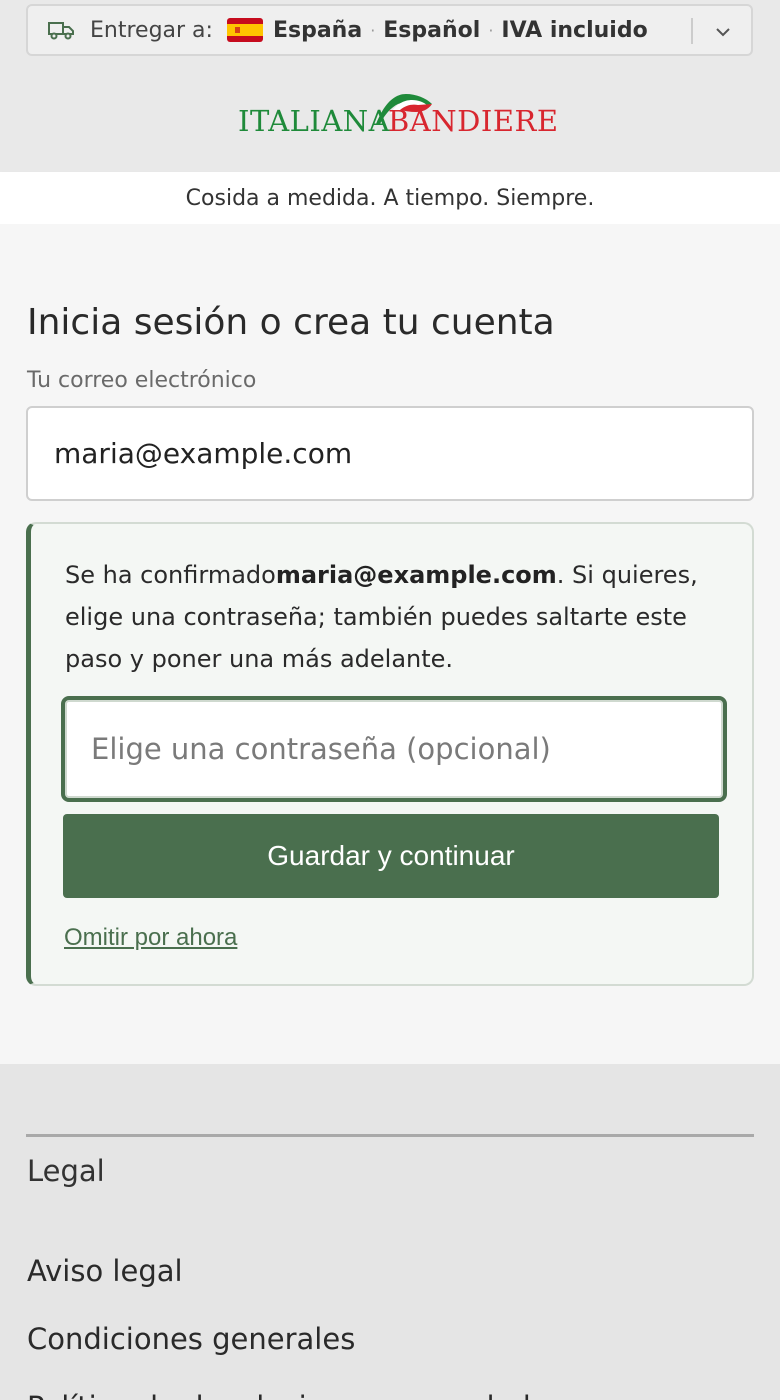 This screenshot has width=780, height=1400. I want to click on logo-text-left: ITALIANA, so click(314, 121).